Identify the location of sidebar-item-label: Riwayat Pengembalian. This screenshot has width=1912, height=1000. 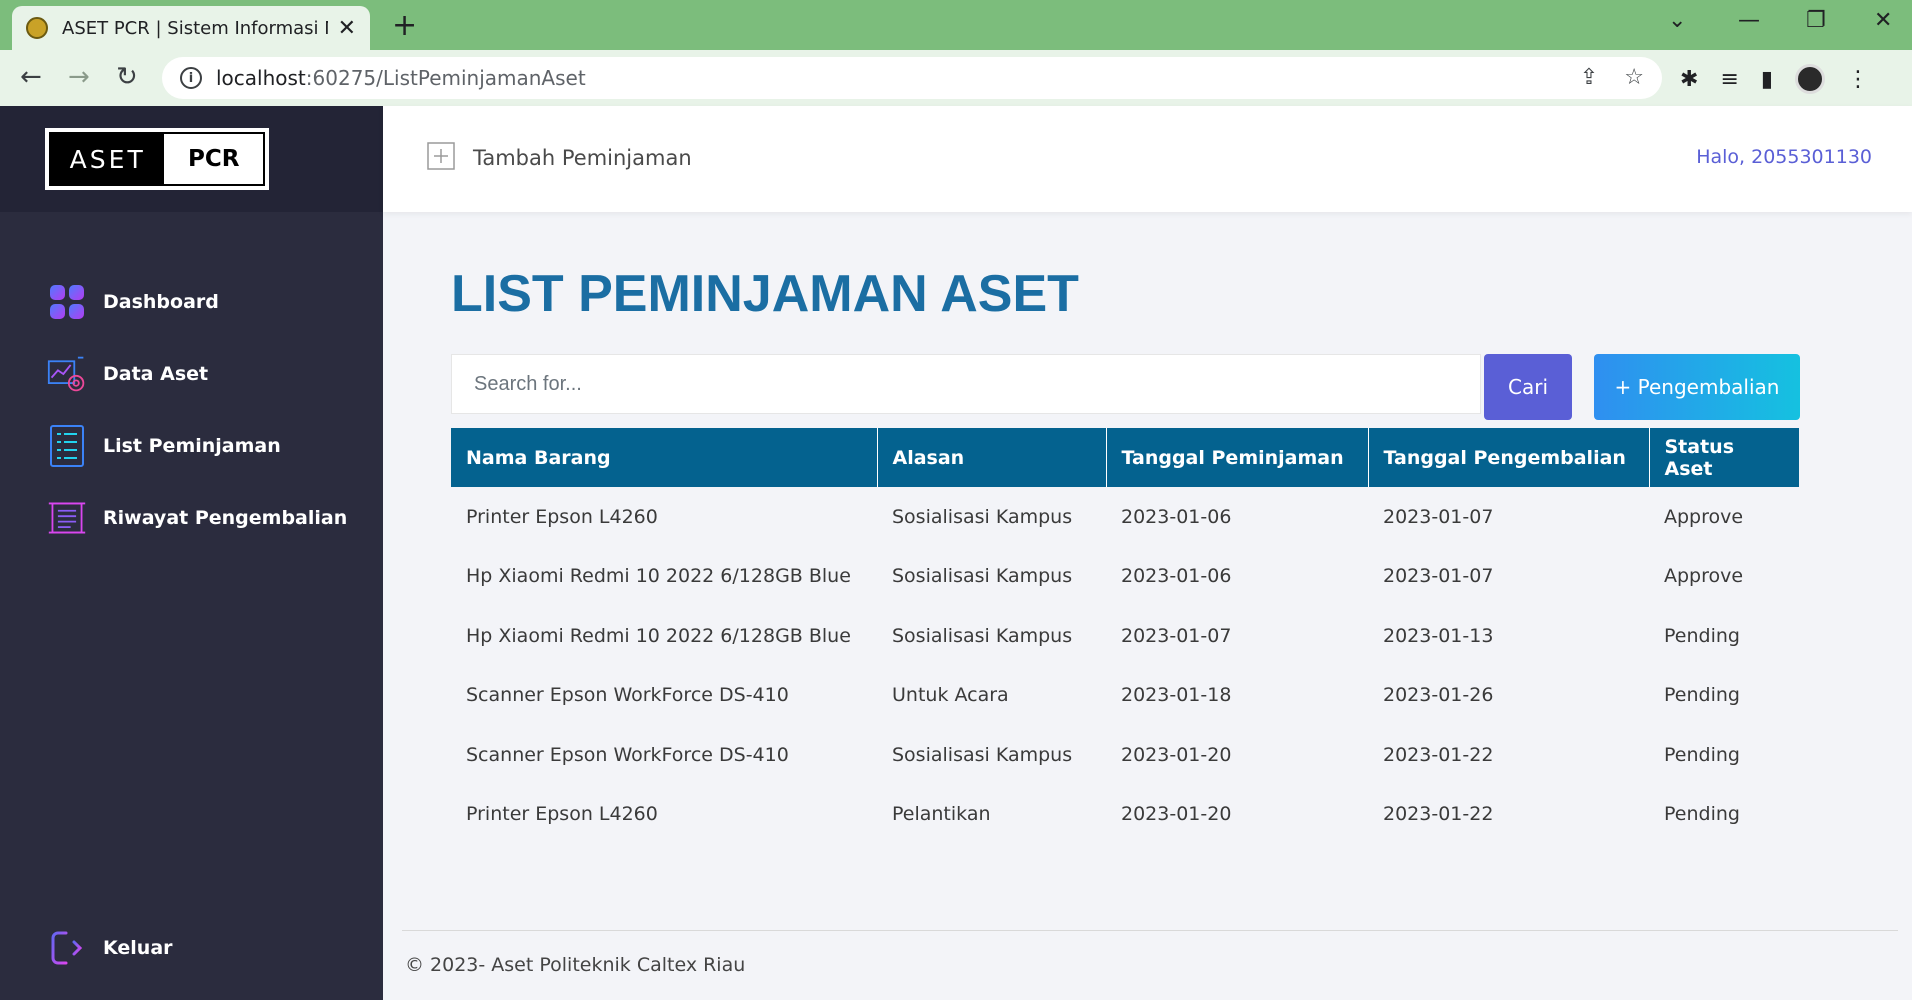
(225, 518).